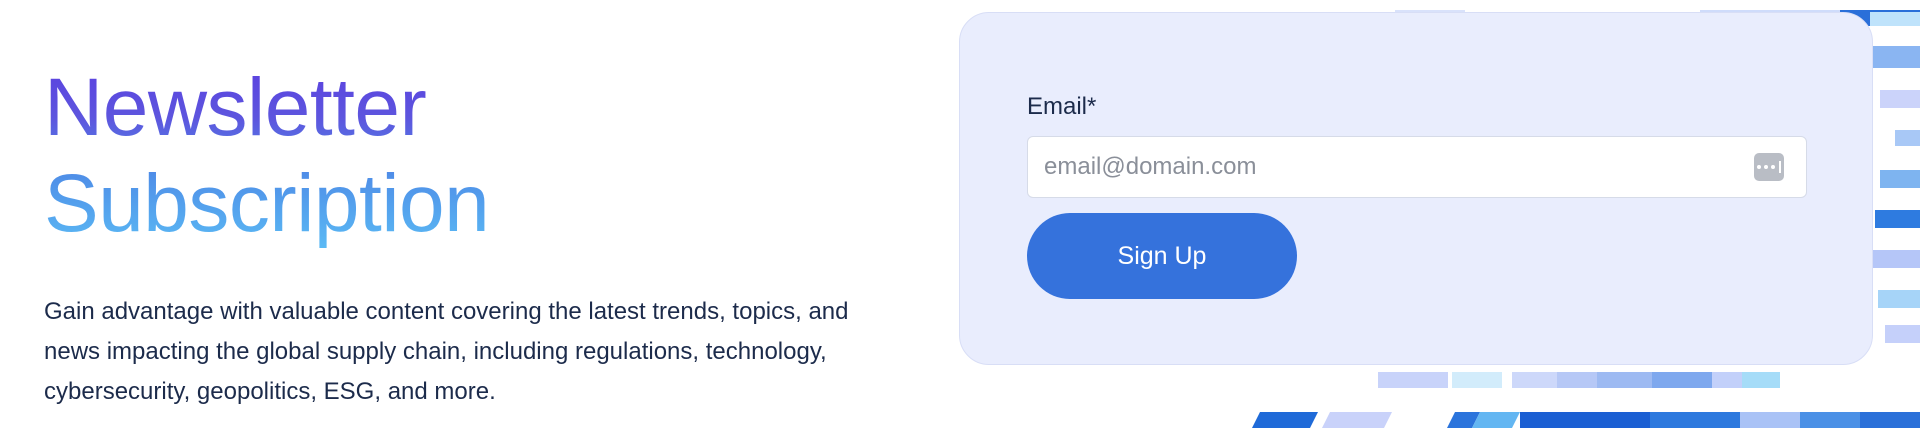 Image resolution: width=1920 pixels, height=428 pixels. What do you see at coordinates (267, 203) in the screenshot?
I see `title-line-subscription: Subscription` at bounding box center [267, 203].